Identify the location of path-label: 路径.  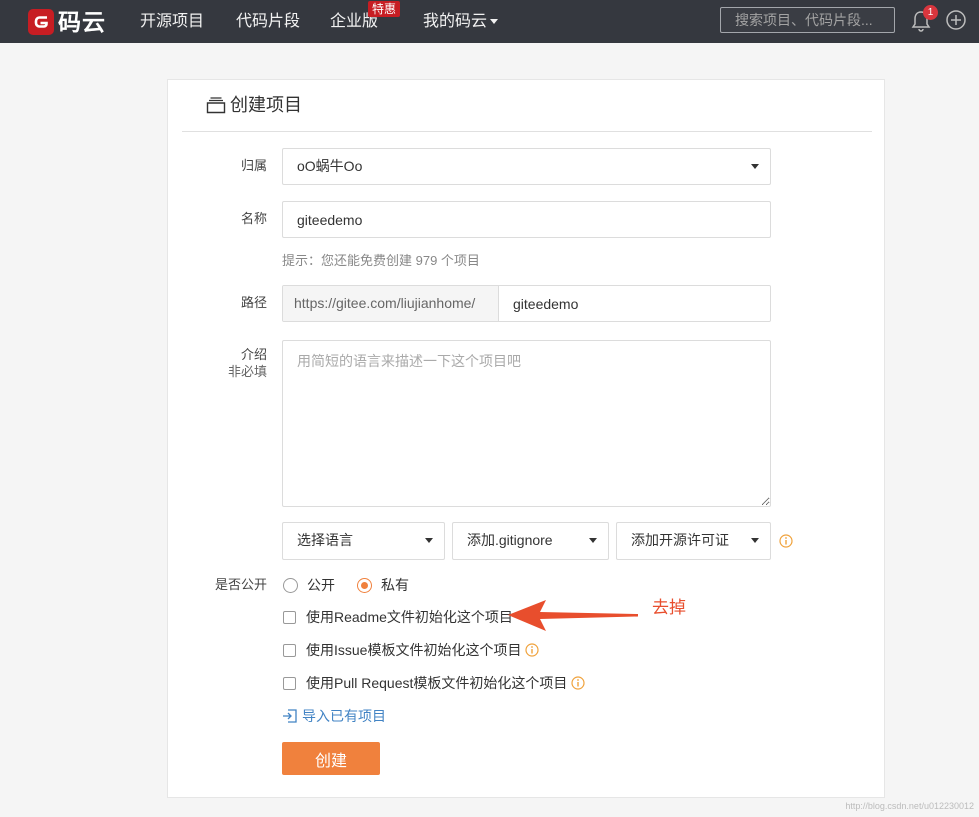
(253, 302).